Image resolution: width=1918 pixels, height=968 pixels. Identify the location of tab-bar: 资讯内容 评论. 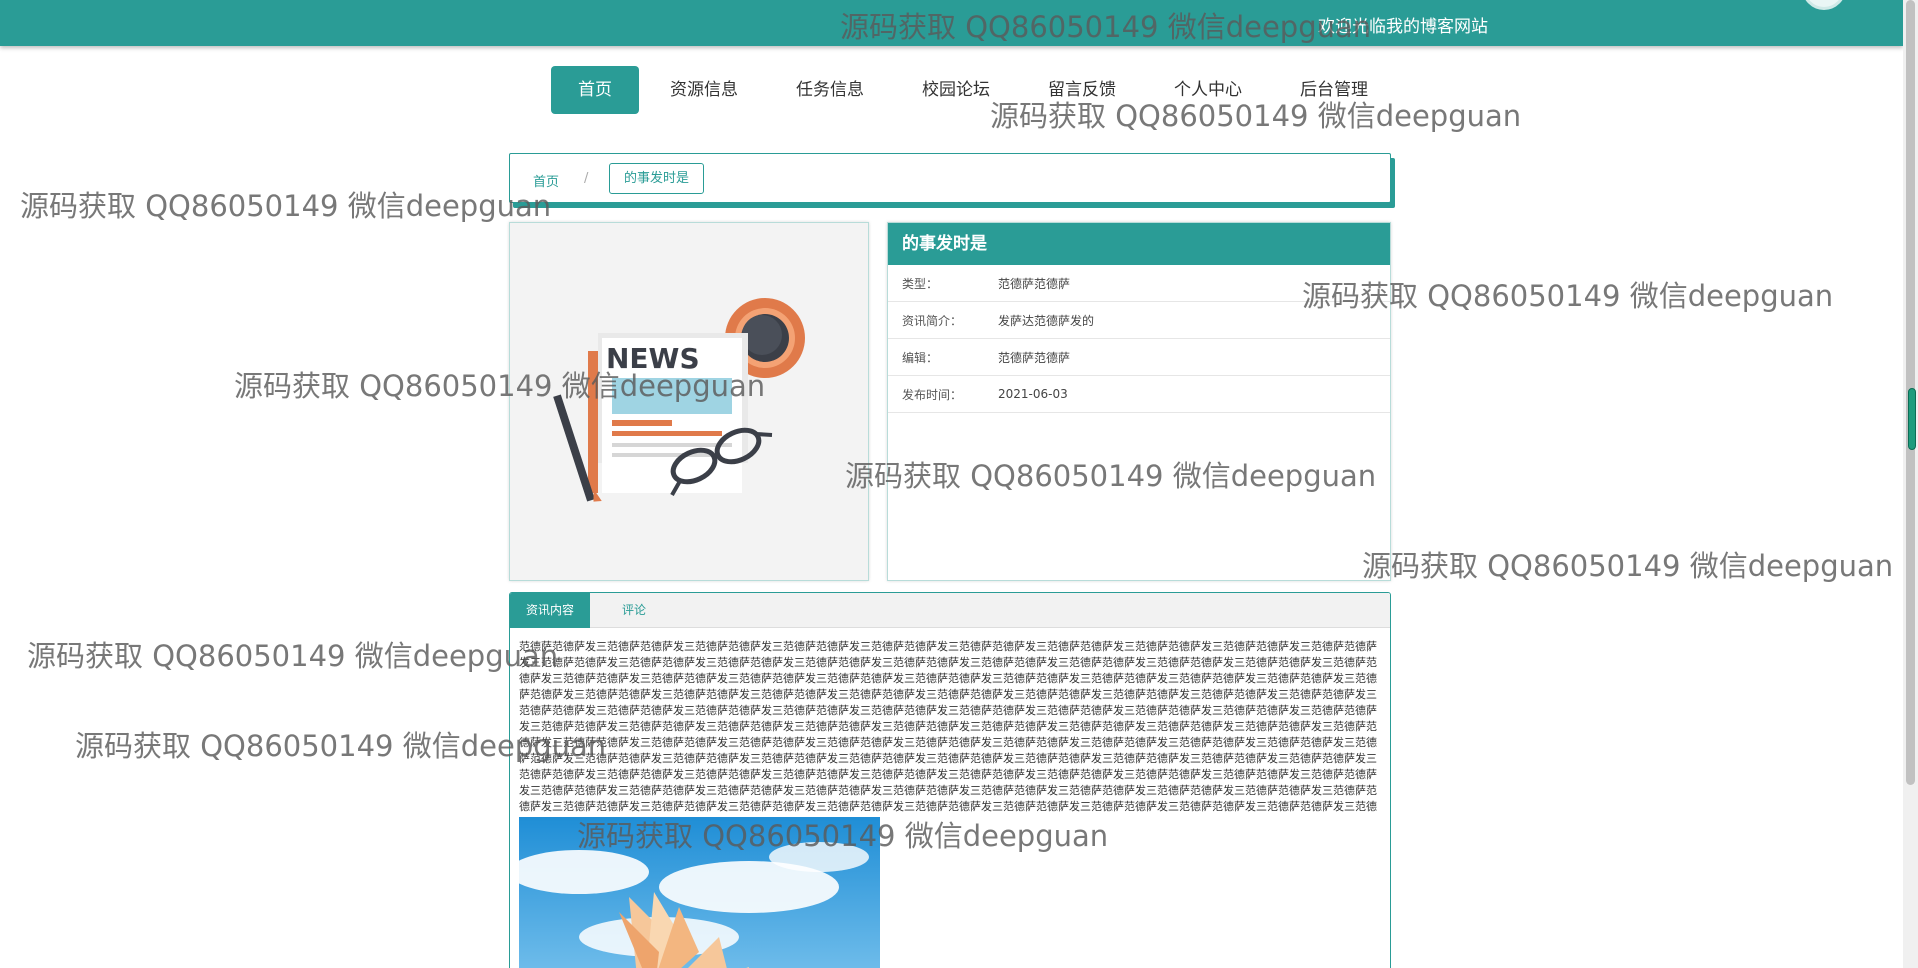
(950, 610).